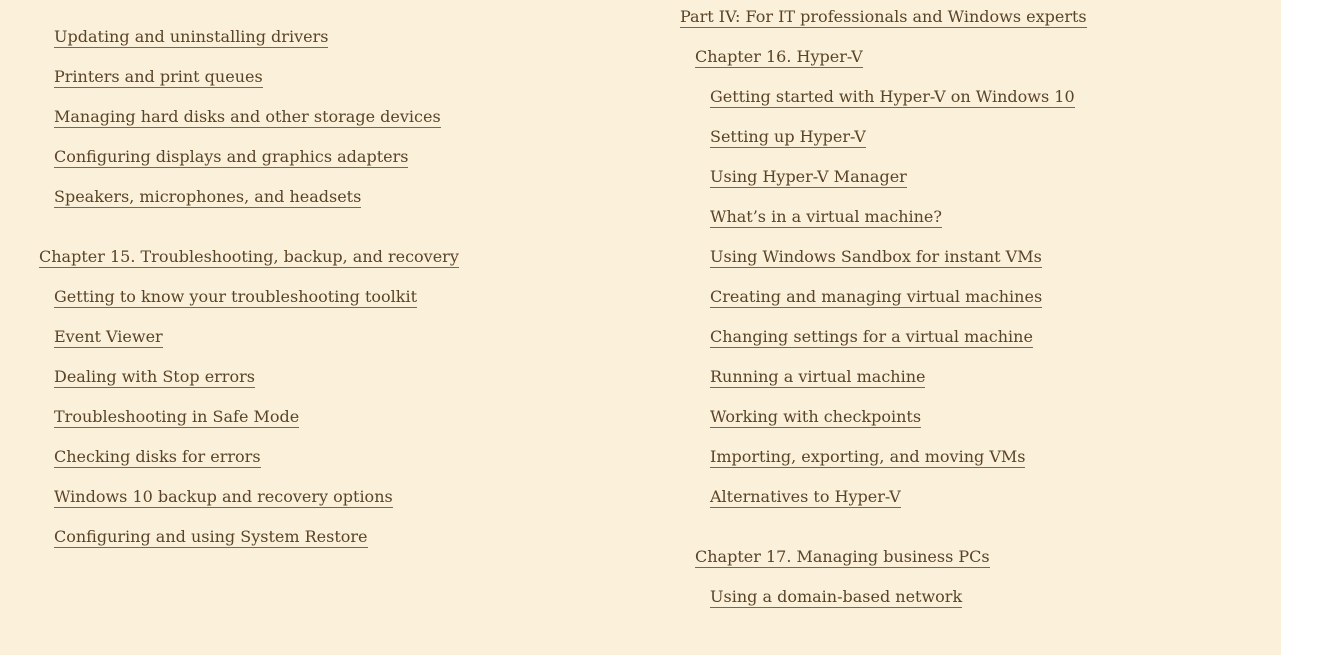 The image size is (1342, 655). I want to click on toc-link-system-restore: Configuring and using System Restore, so click(211, 537).